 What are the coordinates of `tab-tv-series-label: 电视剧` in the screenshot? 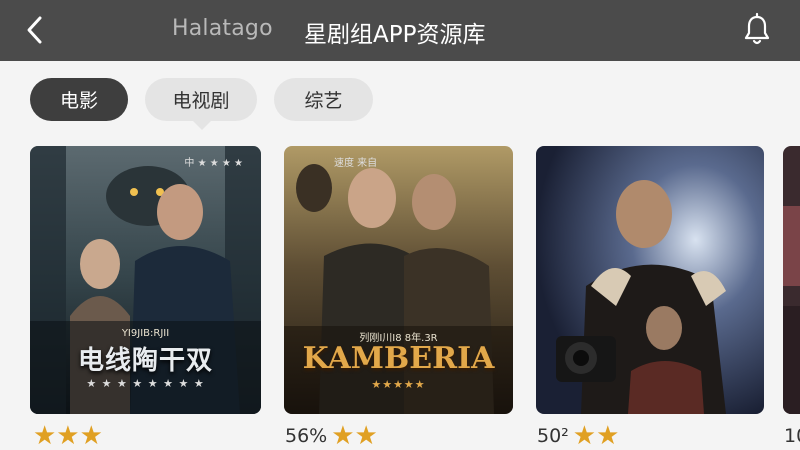 It's located at (201, 101).